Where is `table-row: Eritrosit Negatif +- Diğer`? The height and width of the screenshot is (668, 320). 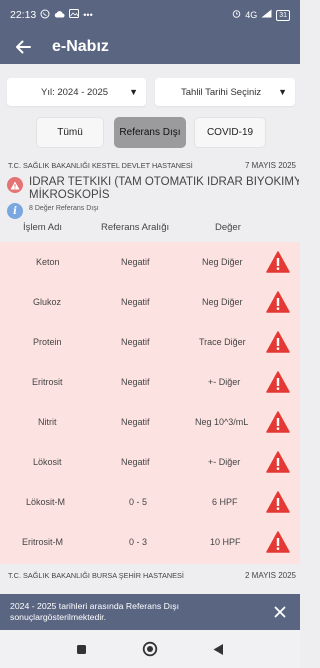
table-row: Eritrosit Negatif +- Diğer is located at coordinates (150, 382).